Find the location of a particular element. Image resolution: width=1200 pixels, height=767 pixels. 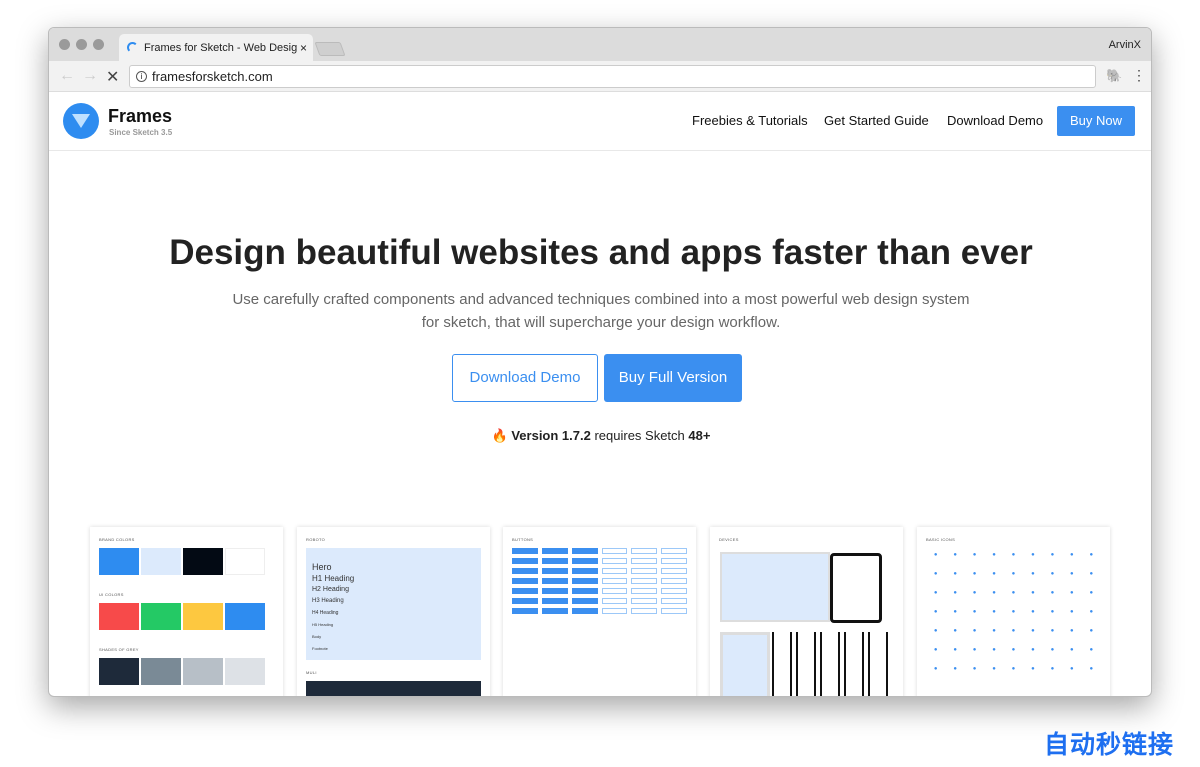

card-title: BRAND COLORS is located at coordinates (117, 539).